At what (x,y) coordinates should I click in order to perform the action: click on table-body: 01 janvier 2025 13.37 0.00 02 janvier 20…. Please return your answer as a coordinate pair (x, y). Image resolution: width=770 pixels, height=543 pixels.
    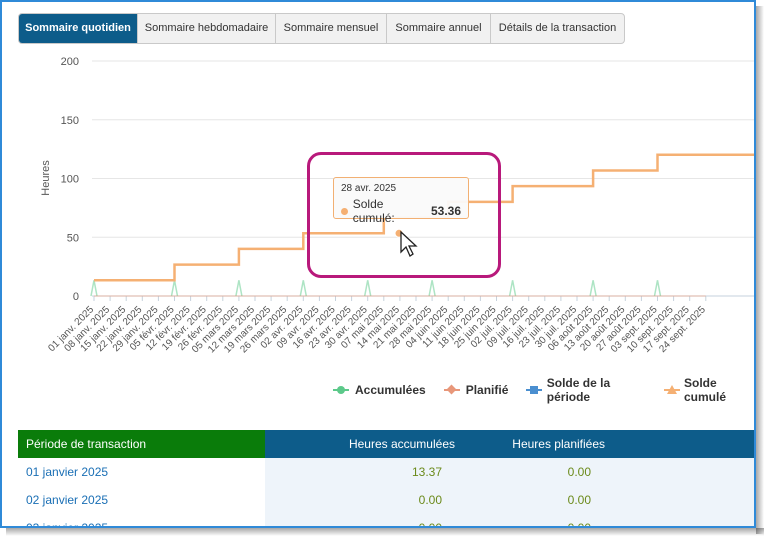
    Looking at the image, I should click on (386, 492).